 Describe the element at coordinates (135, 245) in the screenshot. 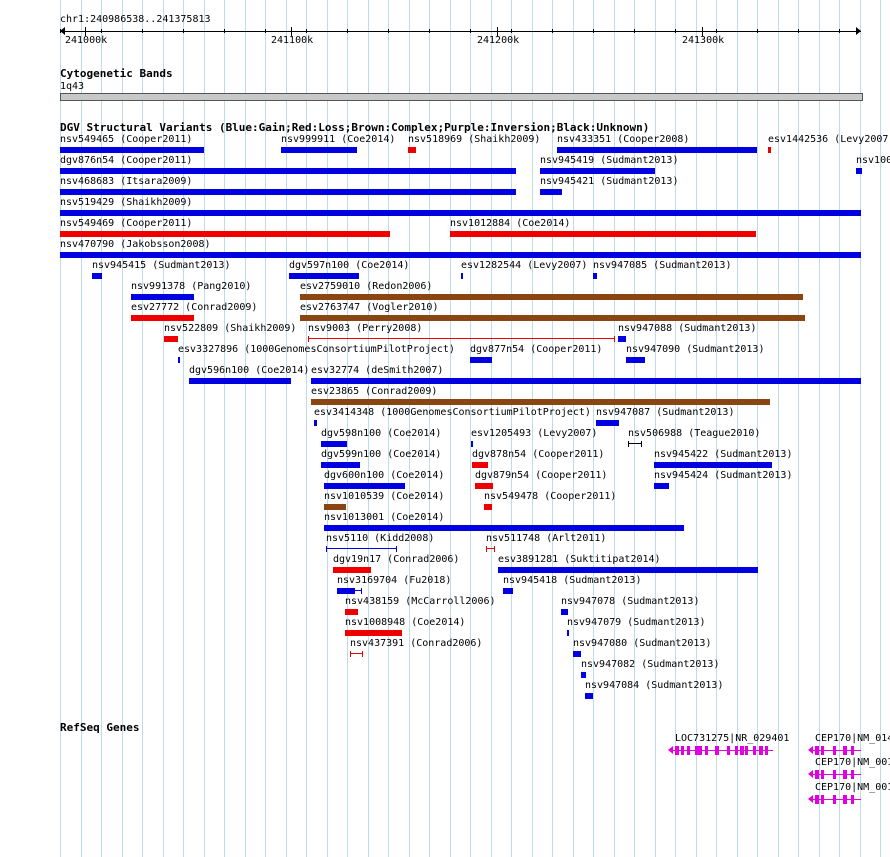

I see `variant-label: nsv470790 (Jakobsson2008)` at that location.